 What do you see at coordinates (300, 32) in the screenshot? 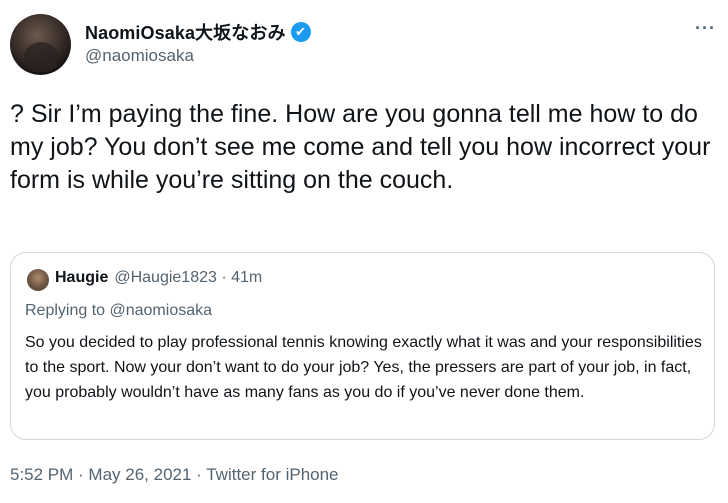
I see `verified-badge-icon: ✔` at bounding box center [300, 32].